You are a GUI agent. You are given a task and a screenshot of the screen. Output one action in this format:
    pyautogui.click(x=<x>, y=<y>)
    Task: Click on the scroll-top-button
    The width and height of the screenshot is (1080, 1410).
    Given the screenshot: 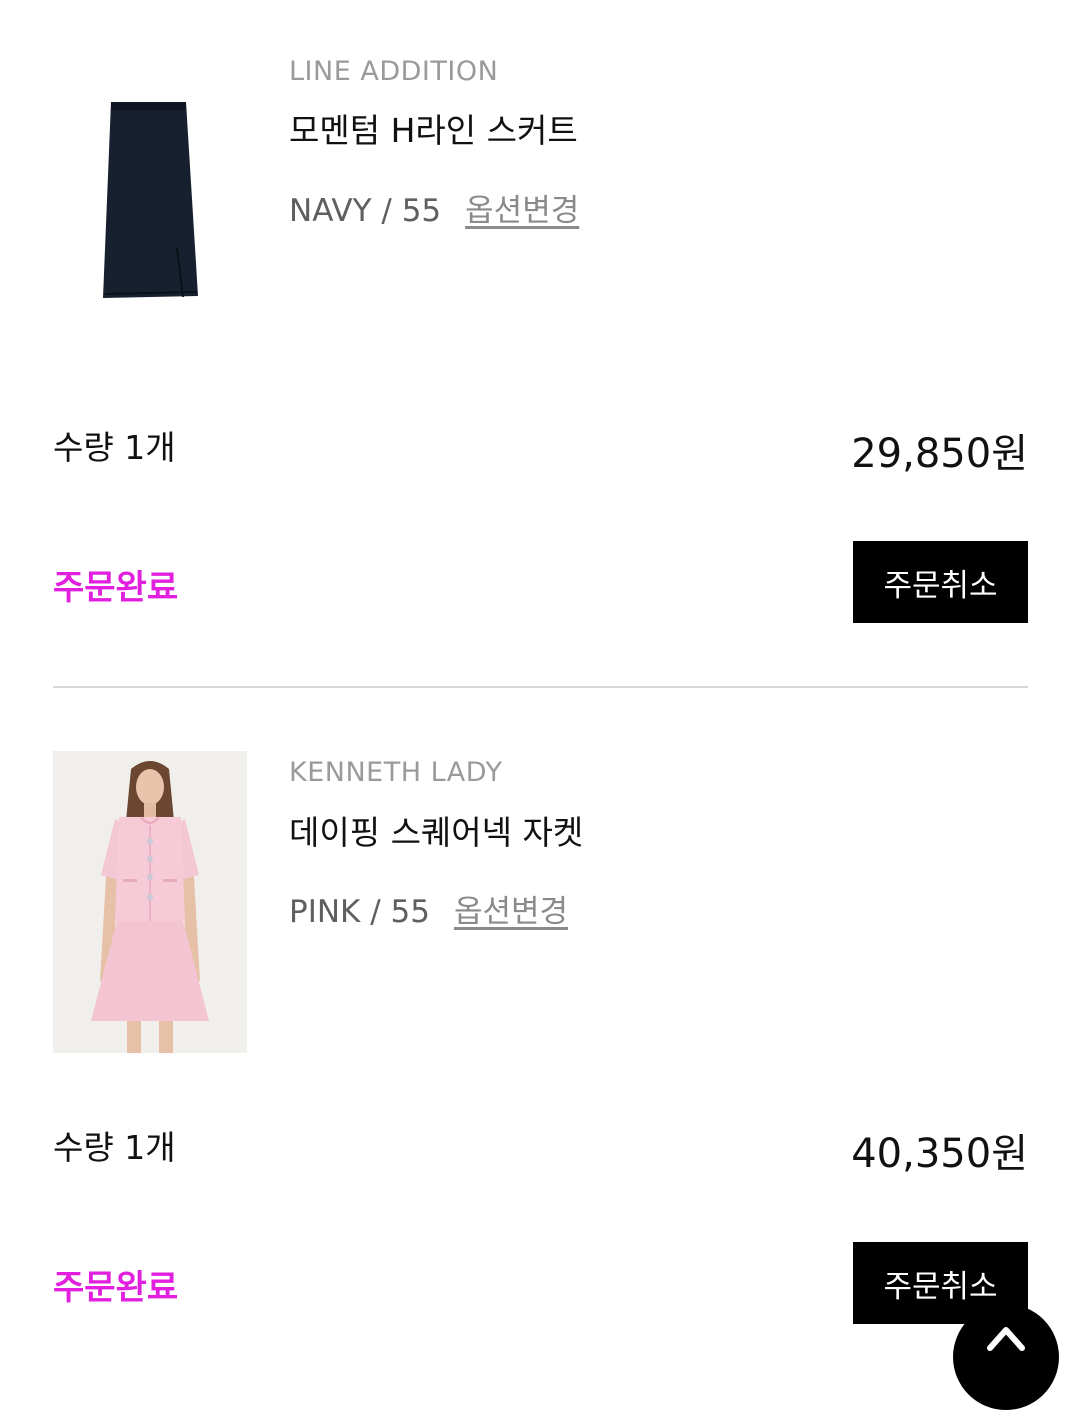 What is the action you would take?
    pyautogui.click(x=1006, y=1357)
    